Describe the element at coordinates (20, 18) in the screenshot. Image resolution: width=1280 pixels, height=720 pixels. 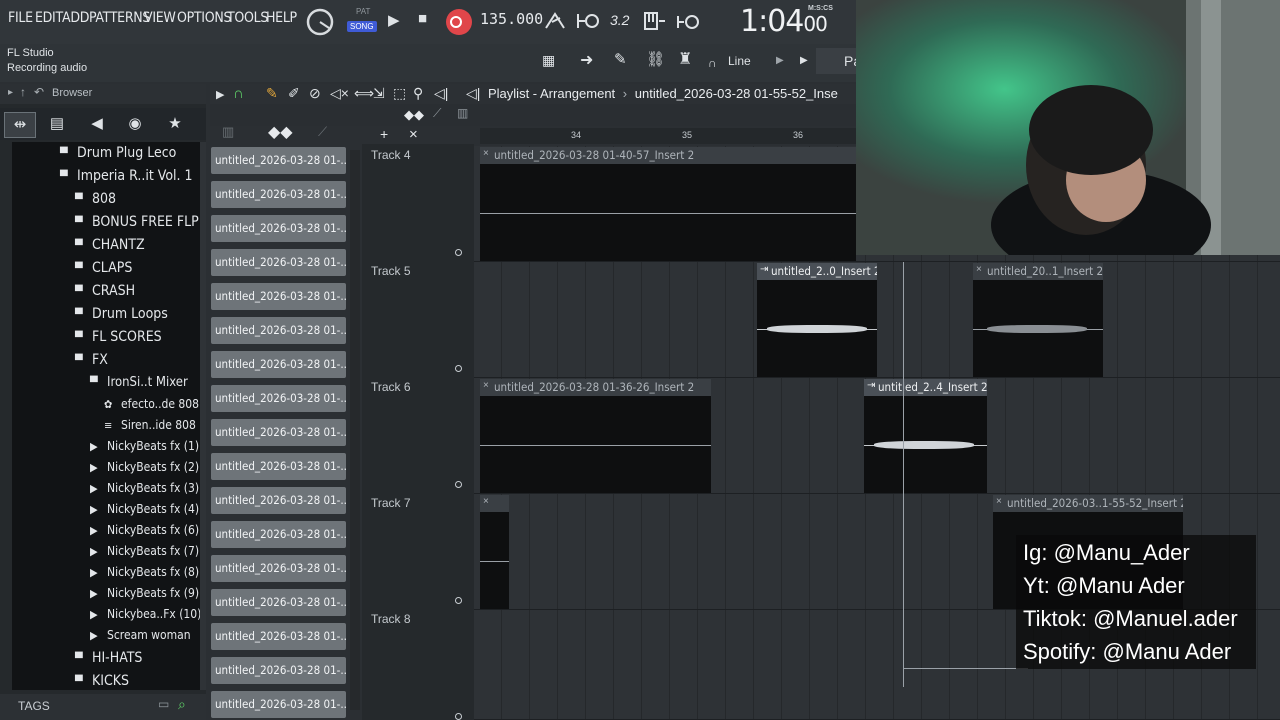
I see `menu-file: FILE` at that location.